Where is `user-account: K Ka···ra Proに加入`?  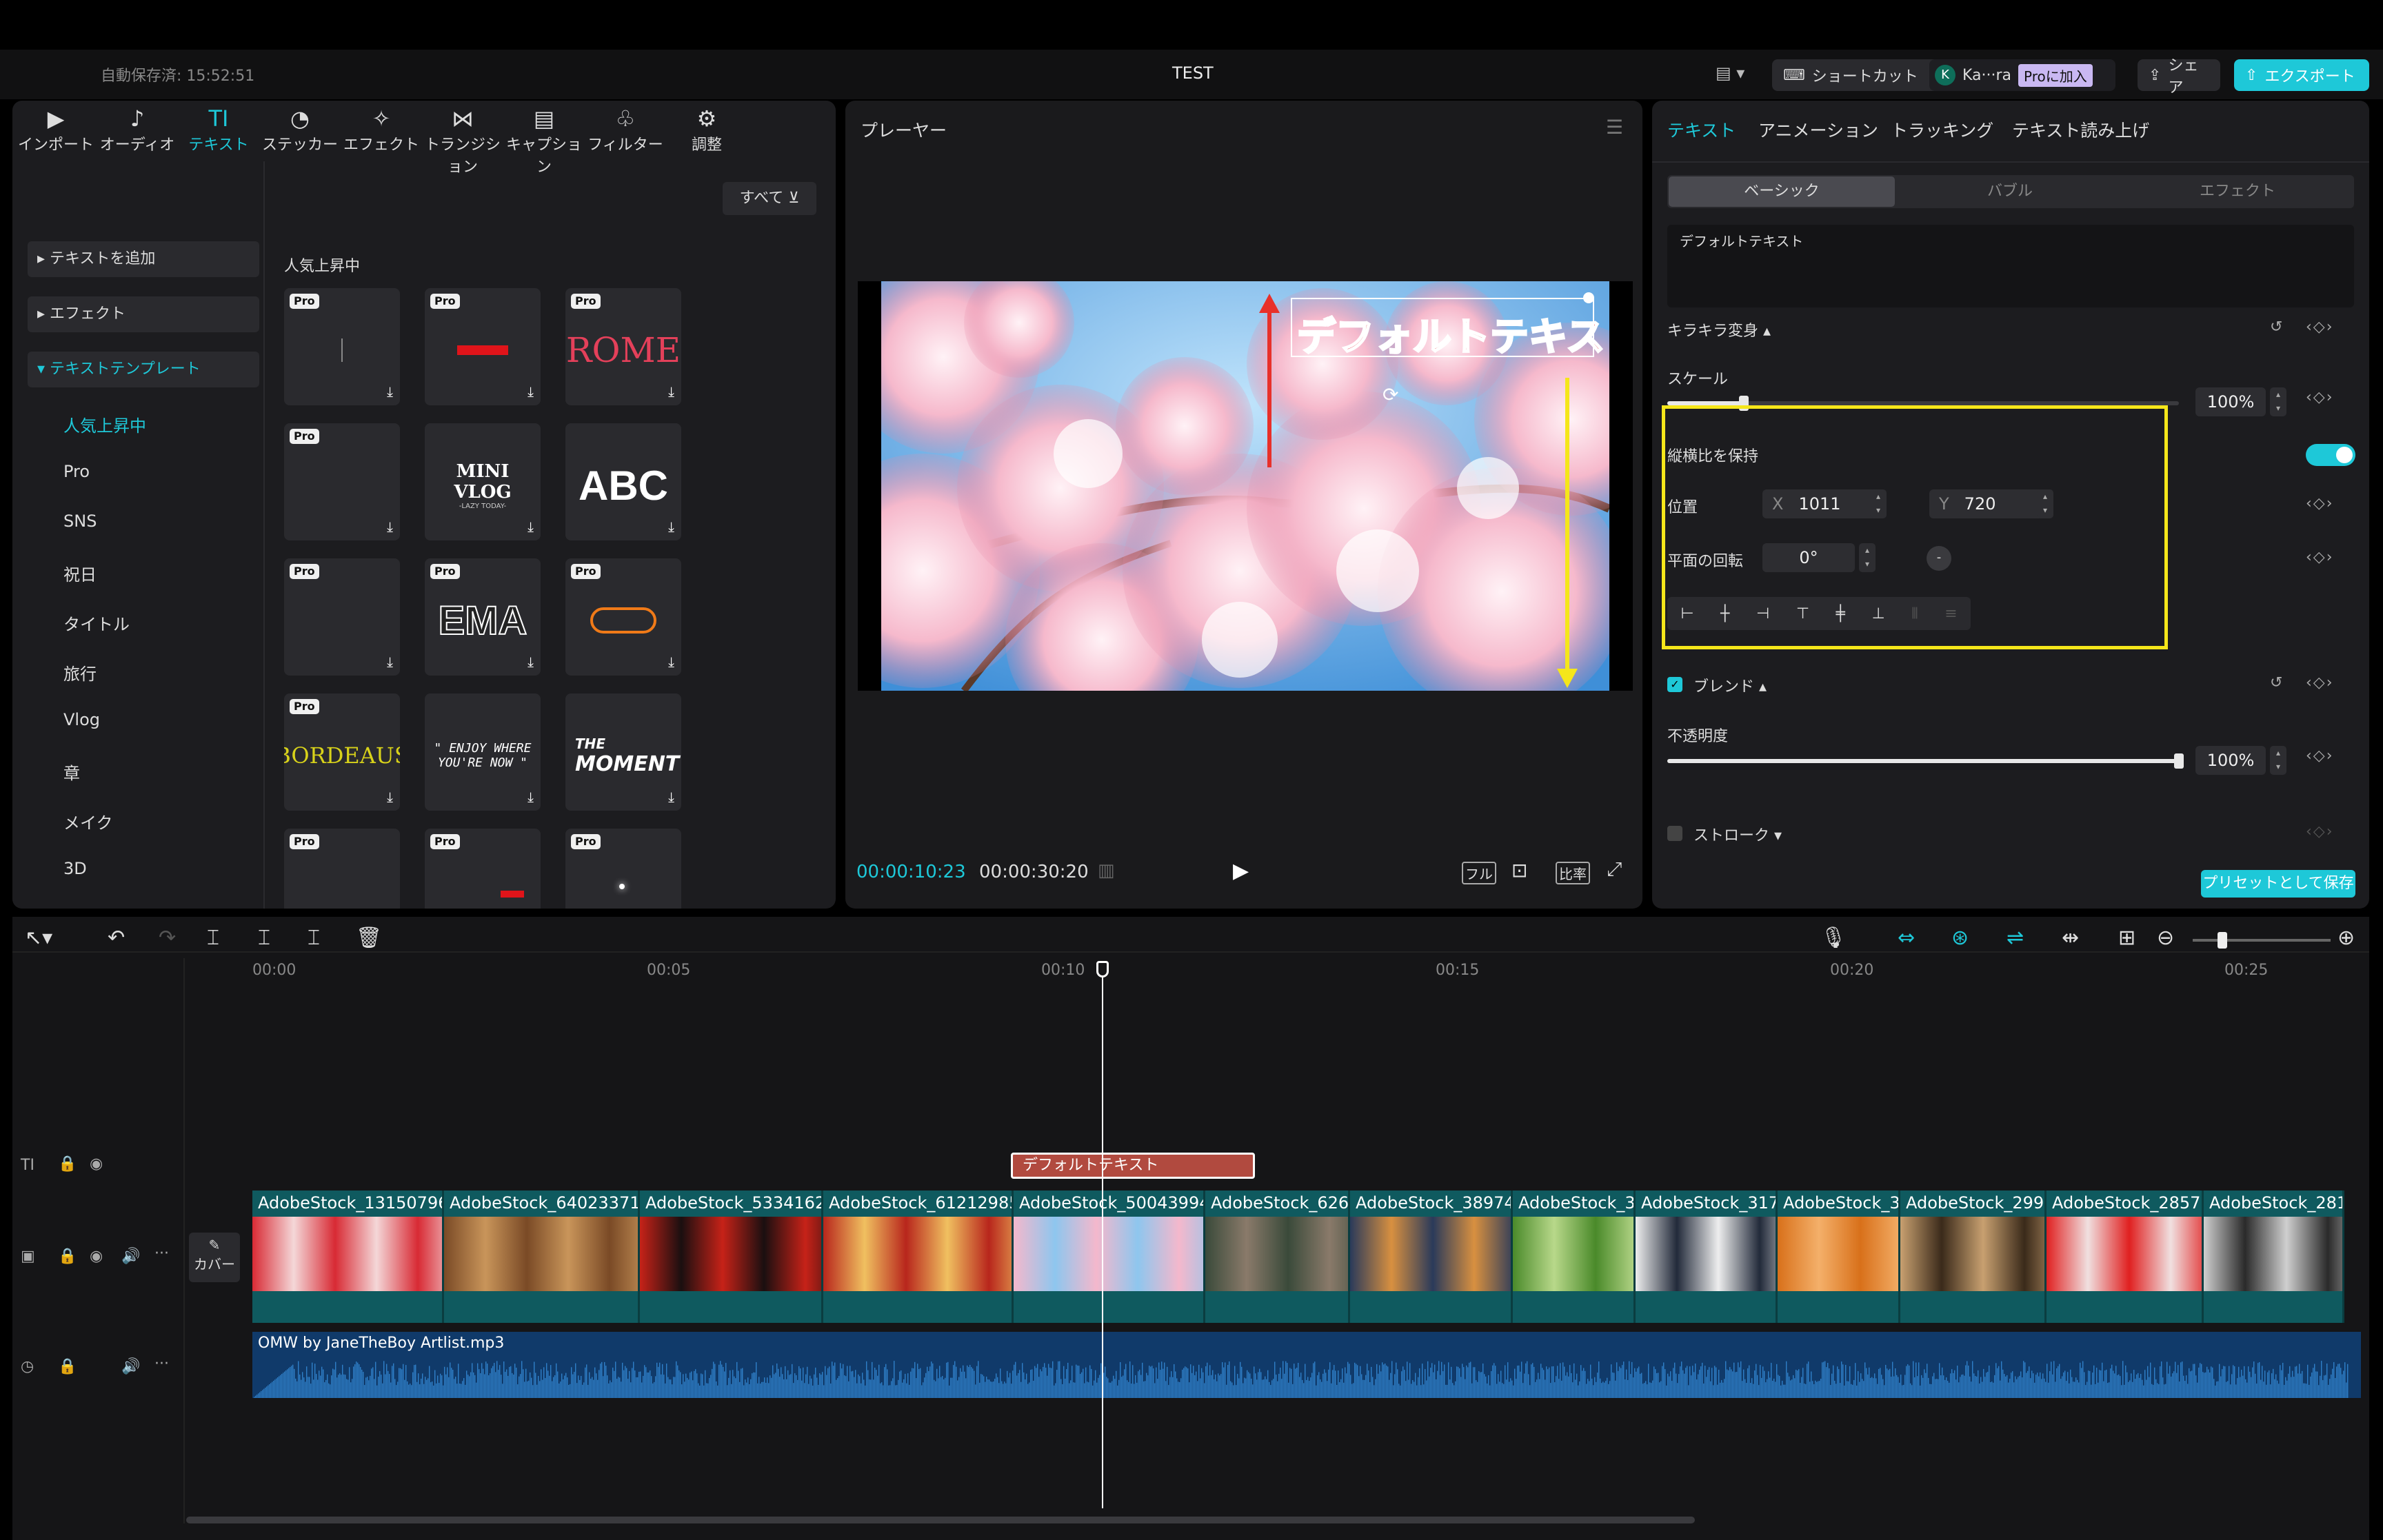
user-account: K Ka···ra Proに加入 is located at coordinates (2022, 75).